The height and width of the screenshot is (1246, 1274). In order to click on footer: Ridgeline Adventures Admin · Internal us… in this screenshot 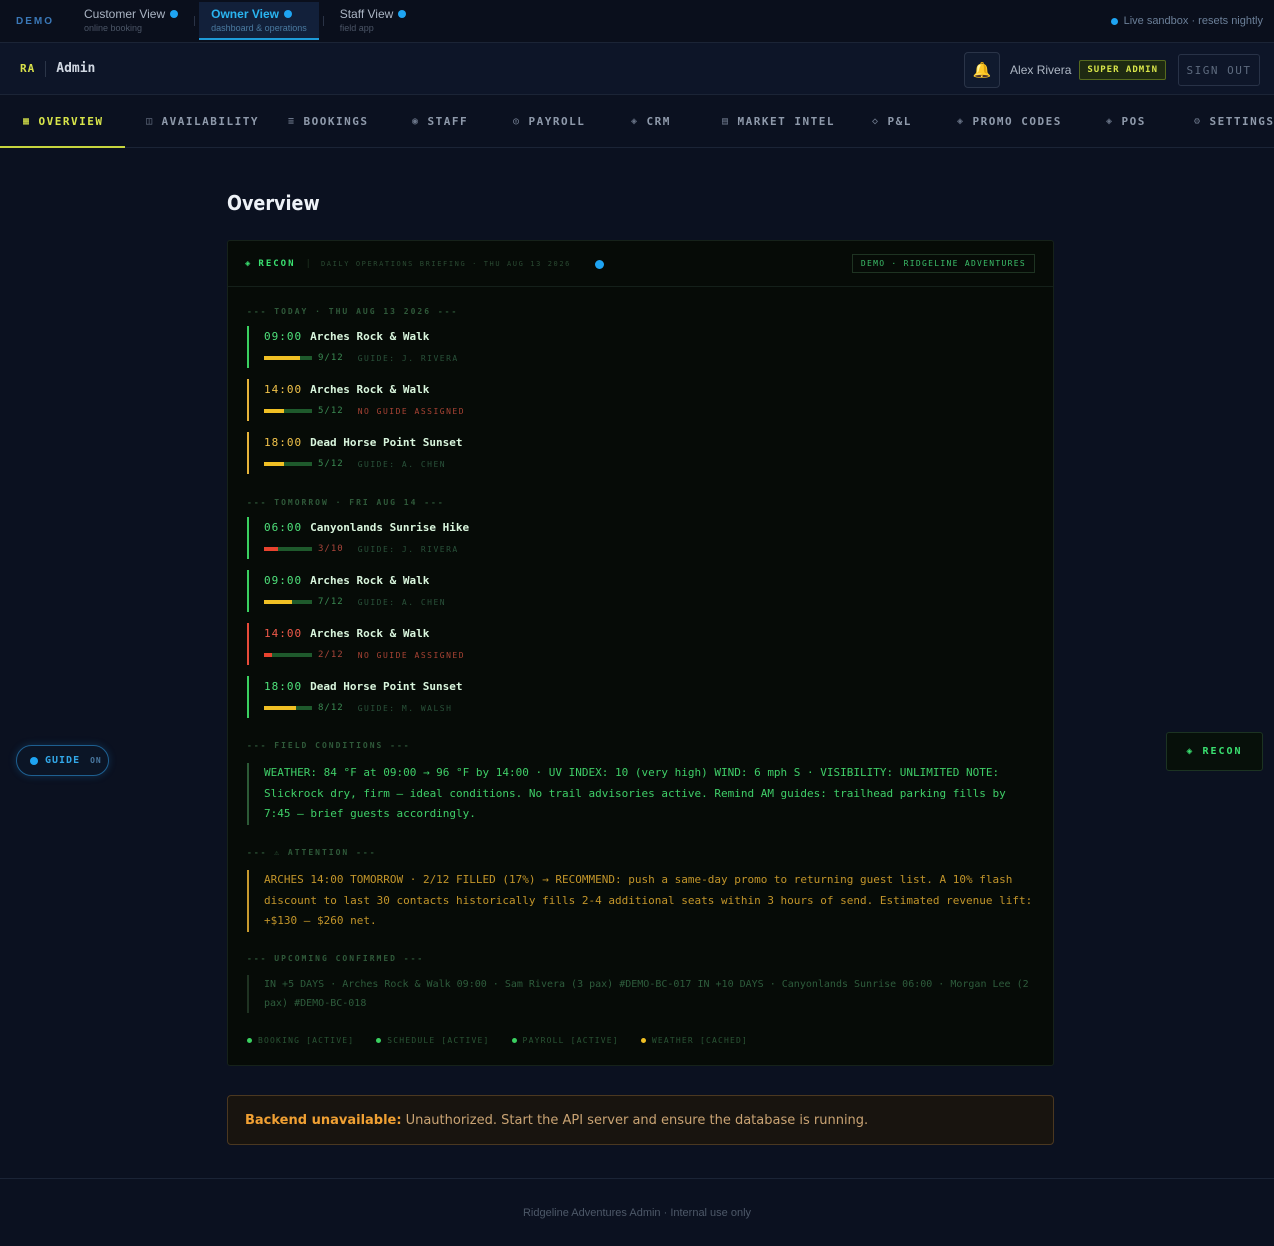, I will do `click(637, 1212)`.